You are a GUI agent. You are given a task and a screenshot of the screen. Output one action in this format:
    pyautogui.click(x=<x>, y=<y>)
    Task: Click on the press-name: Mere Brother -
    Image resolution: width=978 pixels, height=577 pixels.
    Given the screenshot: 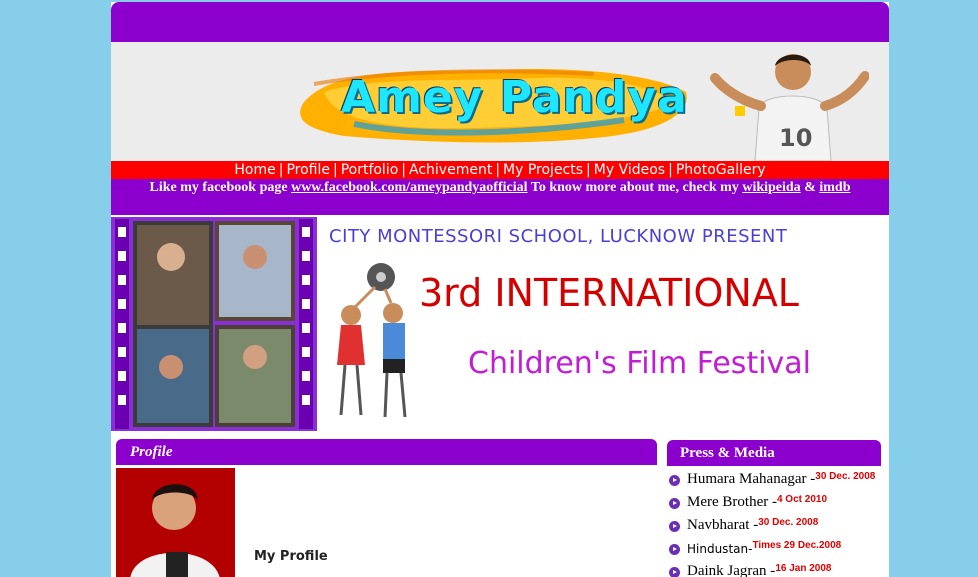 What is the action you would take?
    pyautogui.click(x=732, y=502)
    